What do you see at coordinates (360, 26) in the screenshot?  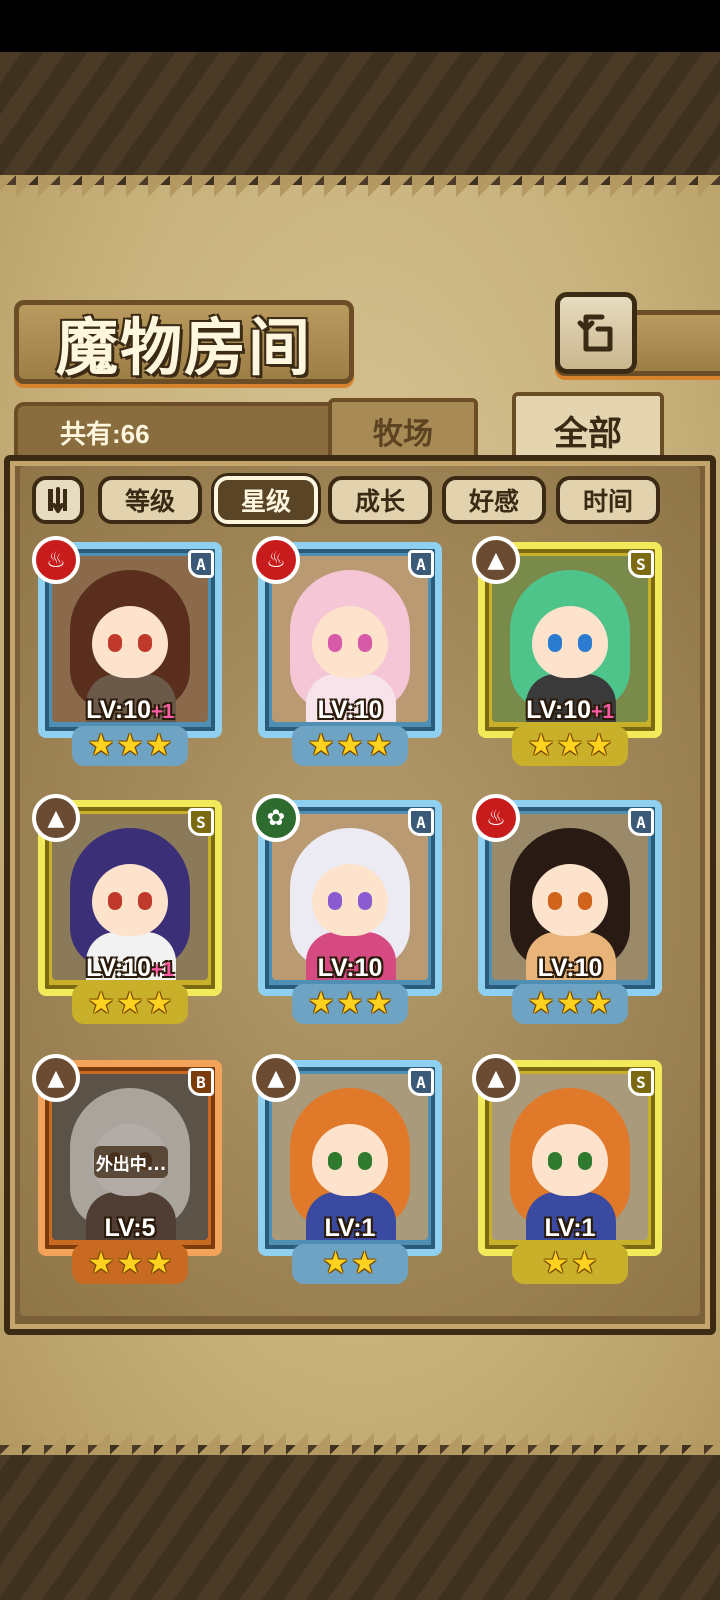 I see `status-bar` at bounding box center [360, 26].